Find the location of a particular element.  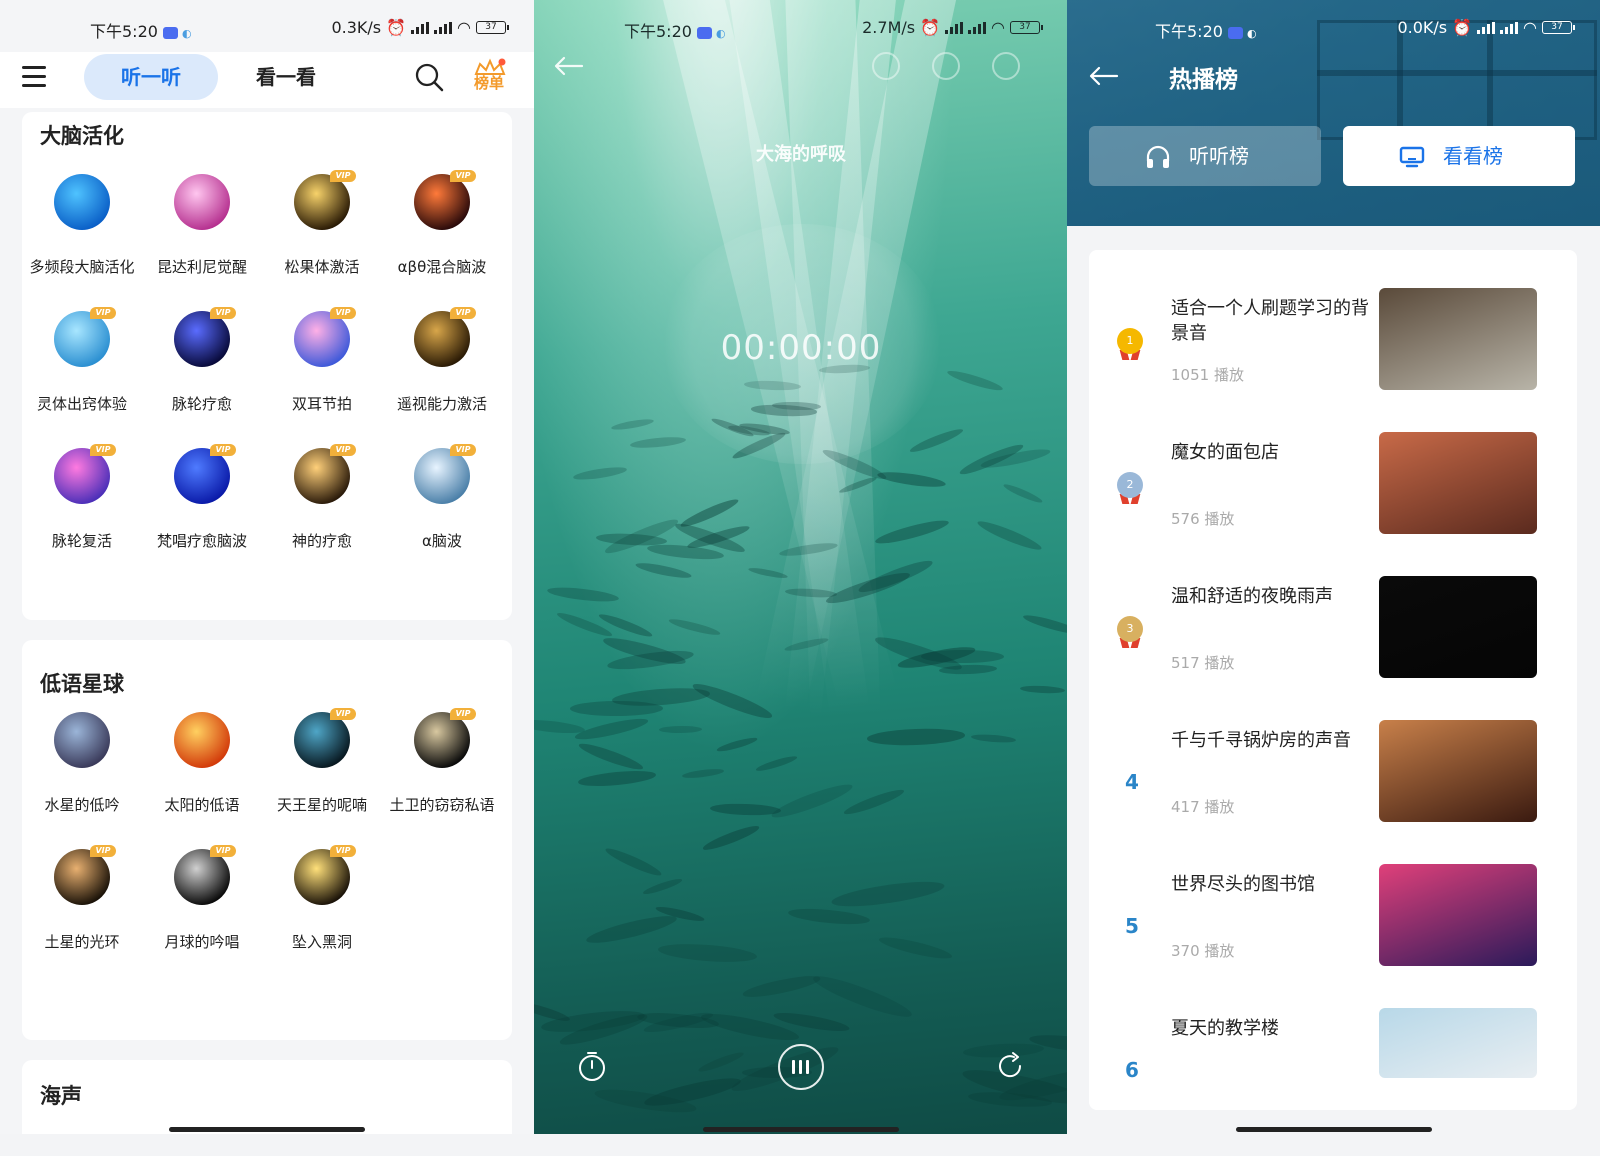

tab-listen-chart-label: 听听榜 is located at coordinates (1219, 156).